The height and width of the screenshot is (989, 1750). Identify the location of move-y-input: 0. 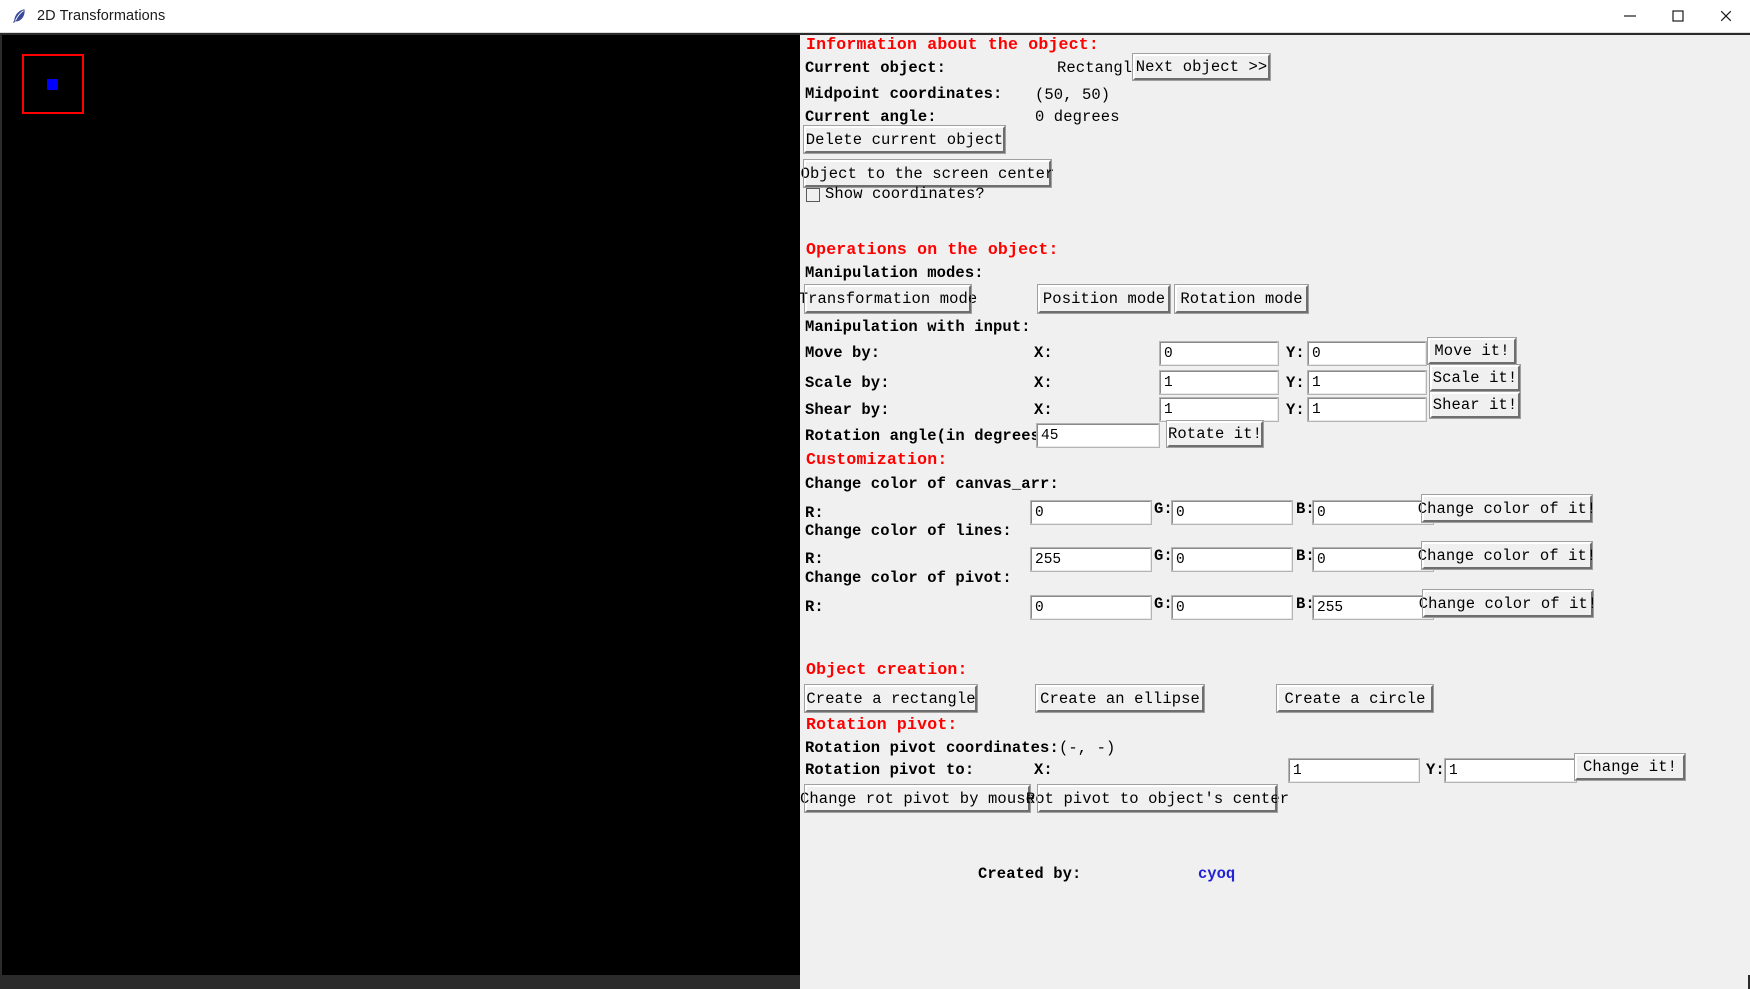
(1367, 353).